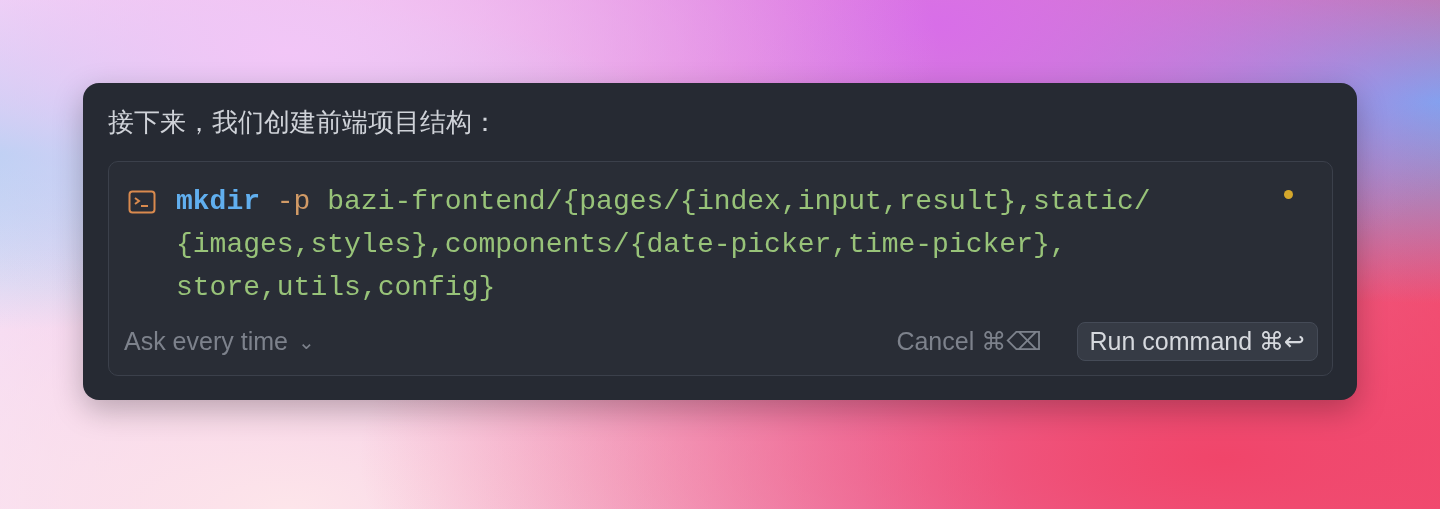  What do you see at coordinates (303, 122) in the screenshot?
I see `message-text: 接下来，我们创建前端项目结构：` at bounding box center [303, 122].